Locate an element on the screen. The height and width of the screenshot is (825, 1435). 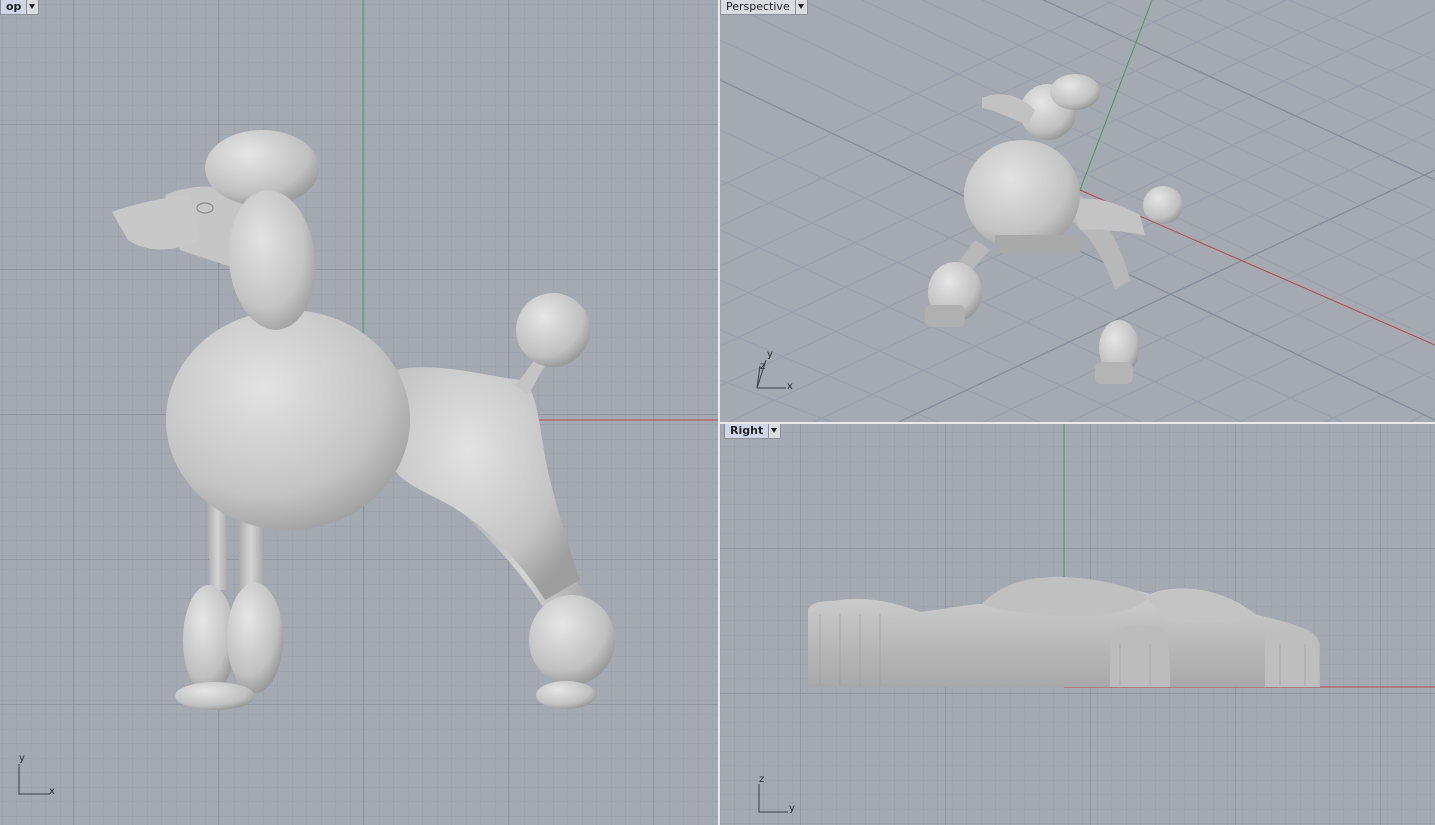
perspective-viewport-label: Perspective is located at coordinates (764, 7).